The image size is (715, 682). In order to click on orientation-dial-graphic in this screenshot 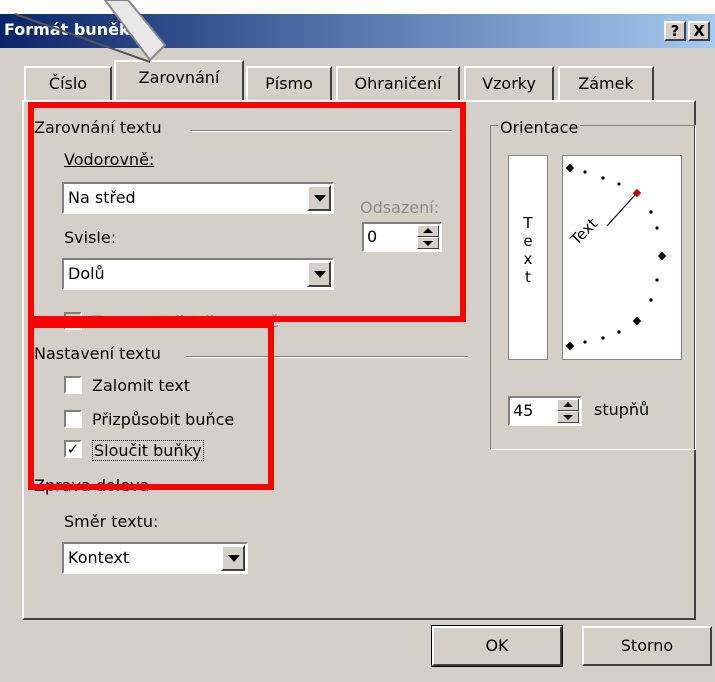, I will do `click(616, 257)`.